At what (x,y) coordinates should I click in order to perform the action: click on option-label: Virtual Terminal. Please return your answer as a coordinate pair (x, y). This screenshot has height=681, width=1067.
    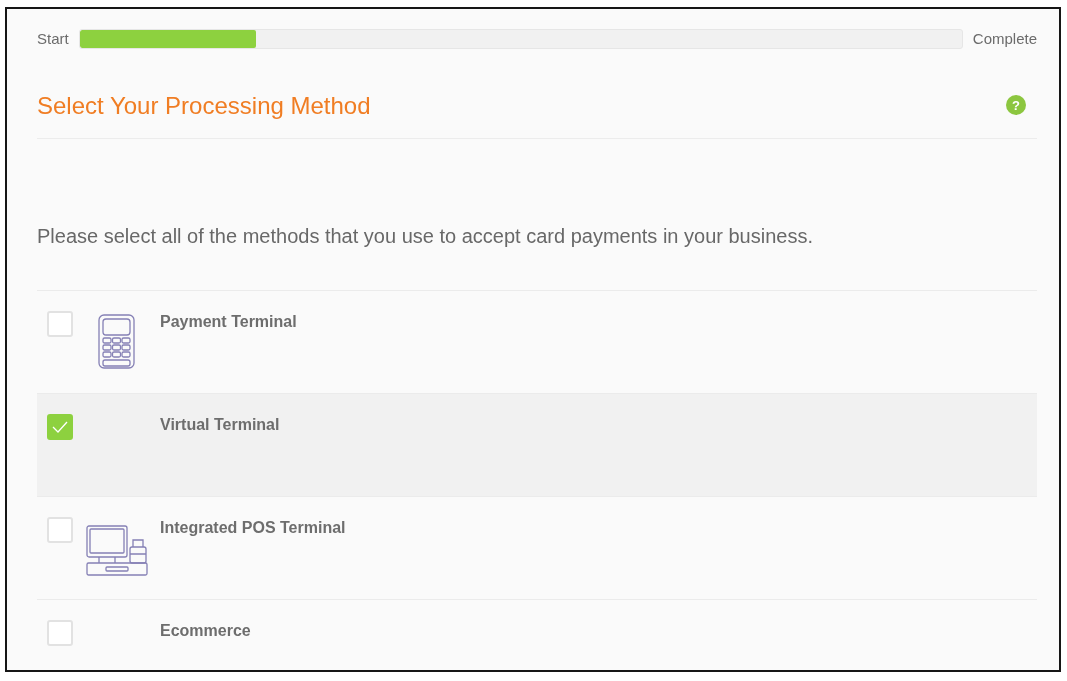
    Looking at the image, I should click on (220, 425).